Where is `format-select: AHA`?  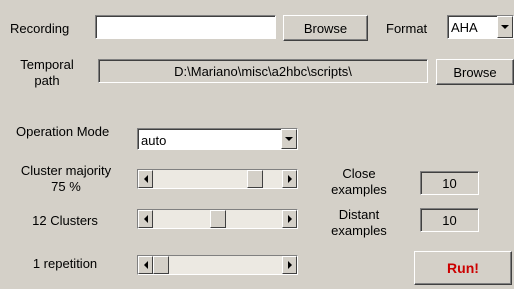 format-select: AHA is located at coordinates (480, 27).